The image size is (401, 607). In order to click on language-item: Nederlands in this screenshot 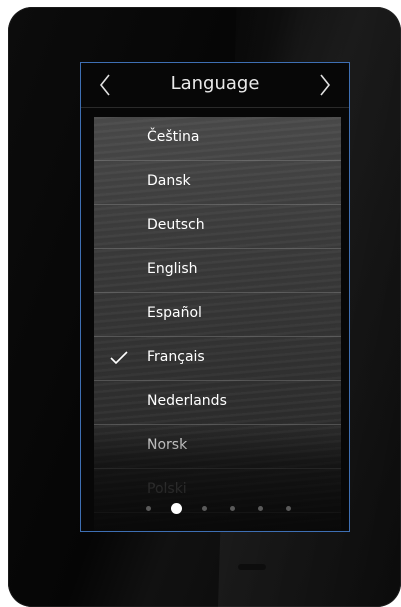, I will do `click(217, 403)`.